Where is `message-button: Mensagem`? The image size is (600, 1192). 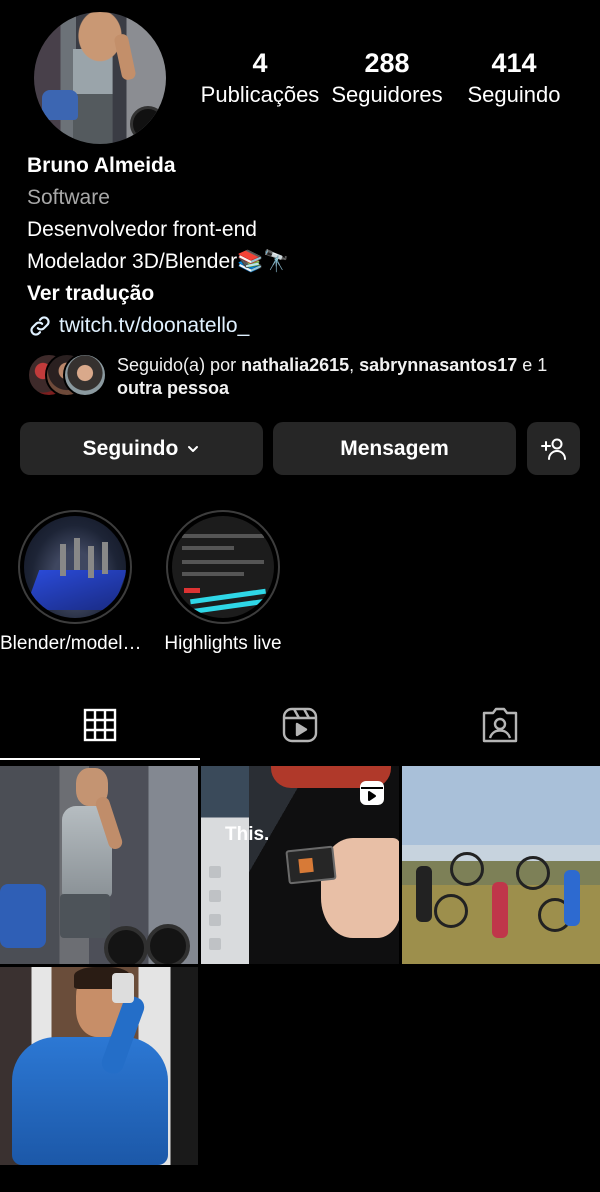
message-button: Mensagem is located at coordinates (394, 448).